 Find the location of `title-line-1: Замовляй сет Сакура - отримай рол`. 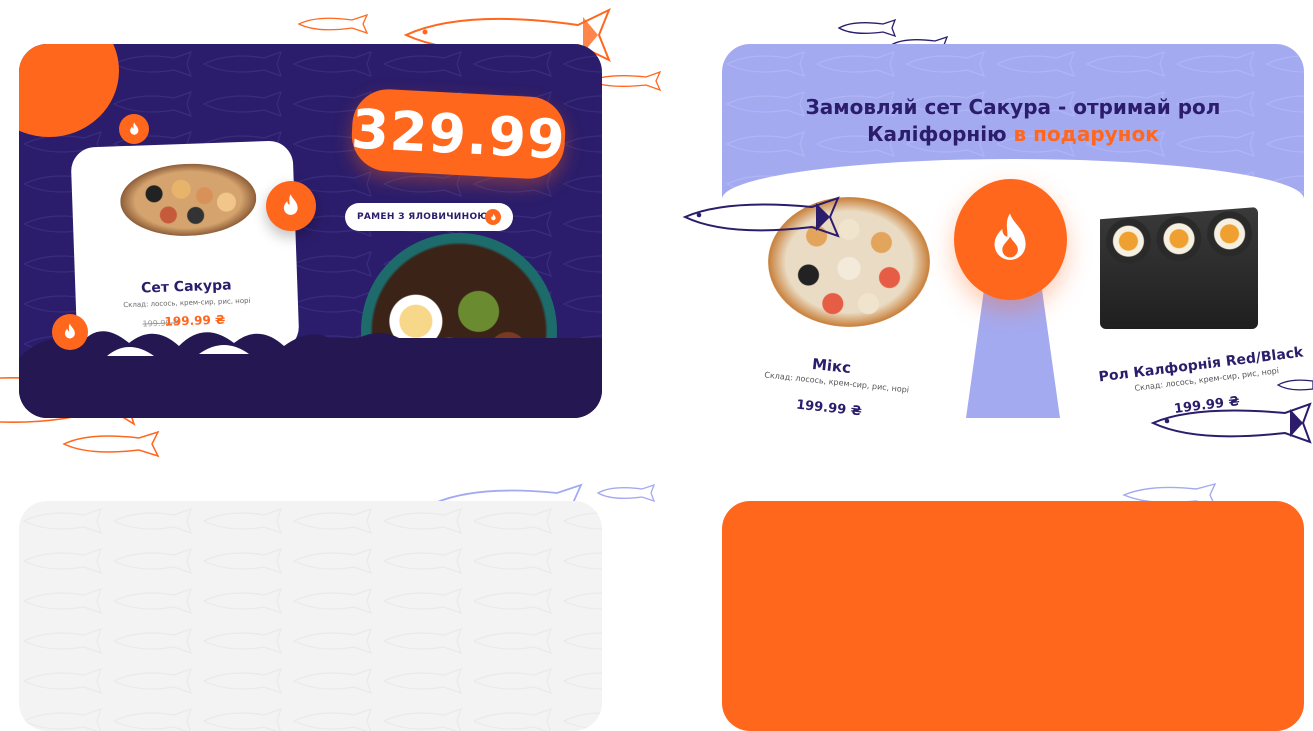

title-line-1: Замовляй сет Сакура - отримай рол is located at coordinates (1013, 107).